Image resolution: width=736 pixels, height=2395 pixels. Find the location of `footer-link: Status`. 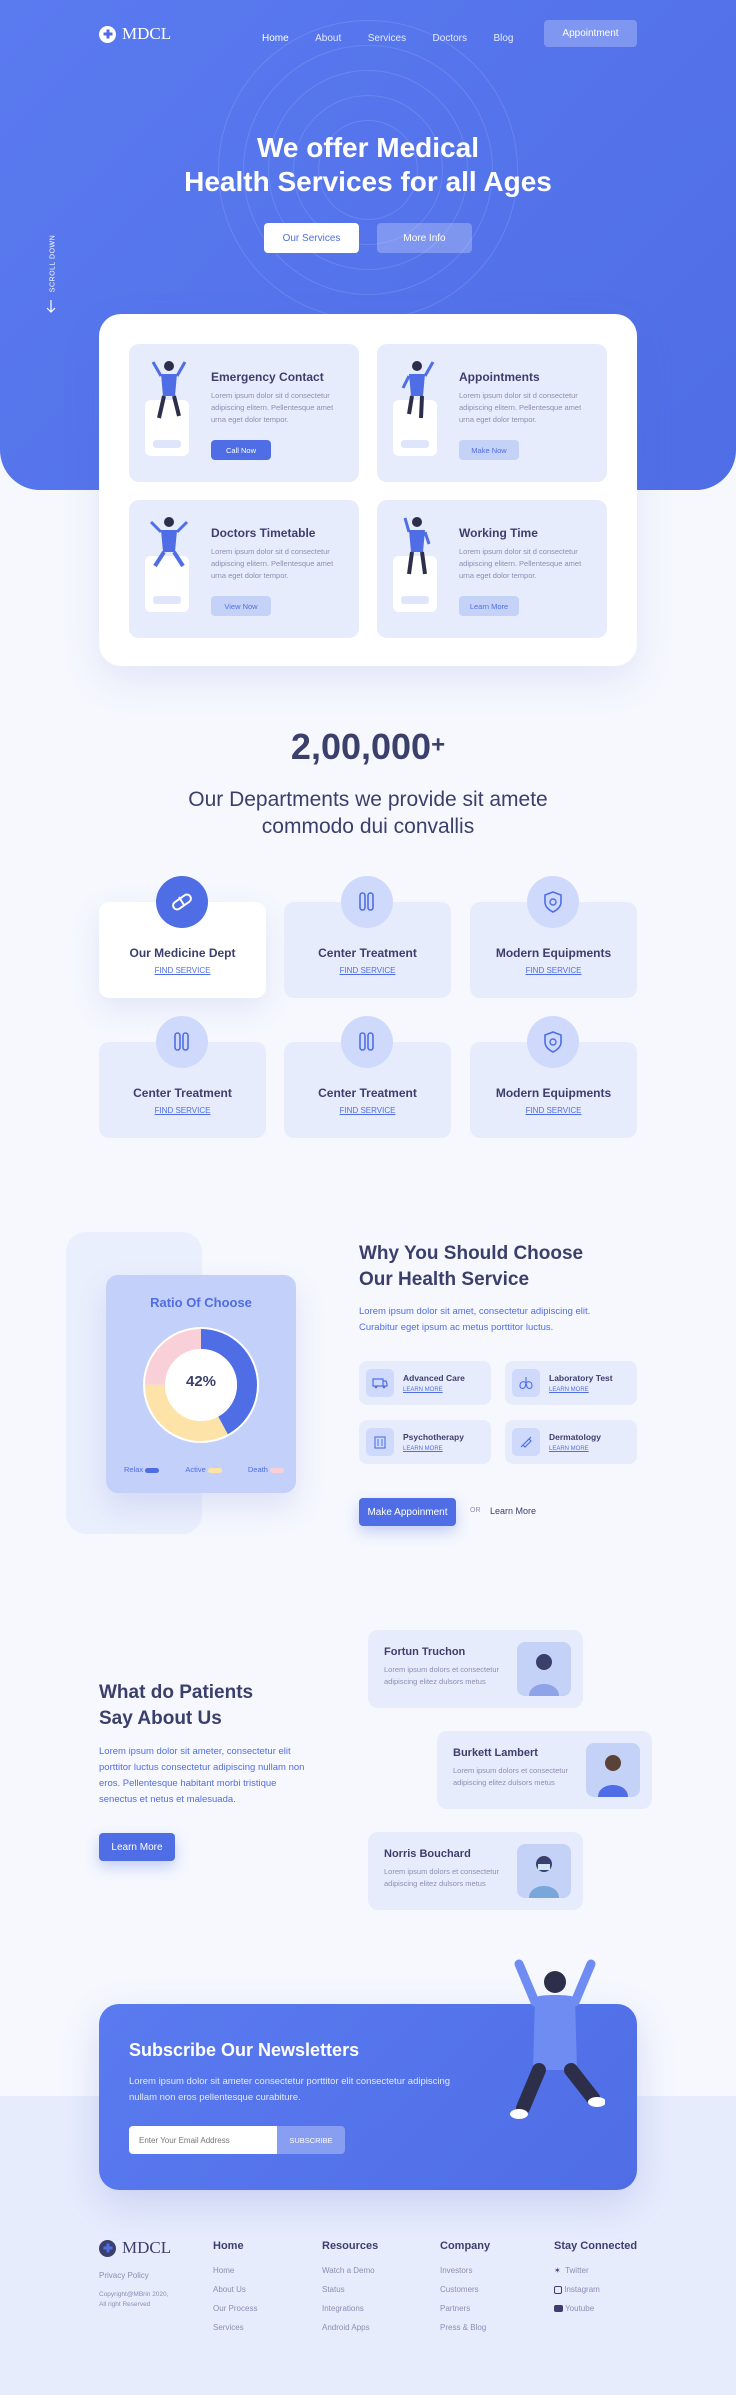

footer-link: Status is located at coordinates (350, 2289).